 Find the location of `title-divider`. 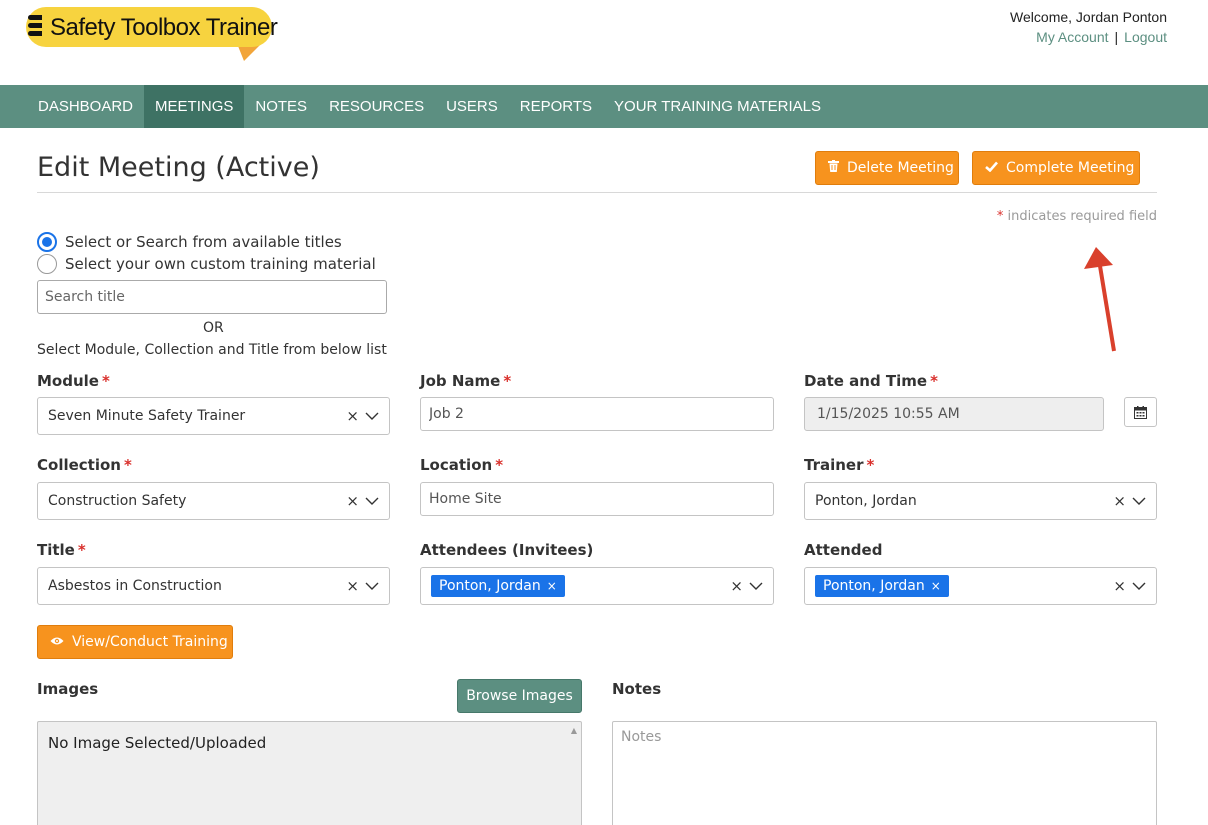

title-divider is located at coordinates (597, 192).